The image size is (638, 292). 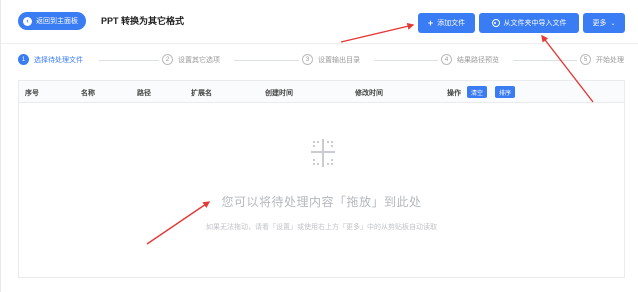 I want to click on column-extension: 扩展名, so click(x=201, y=93).